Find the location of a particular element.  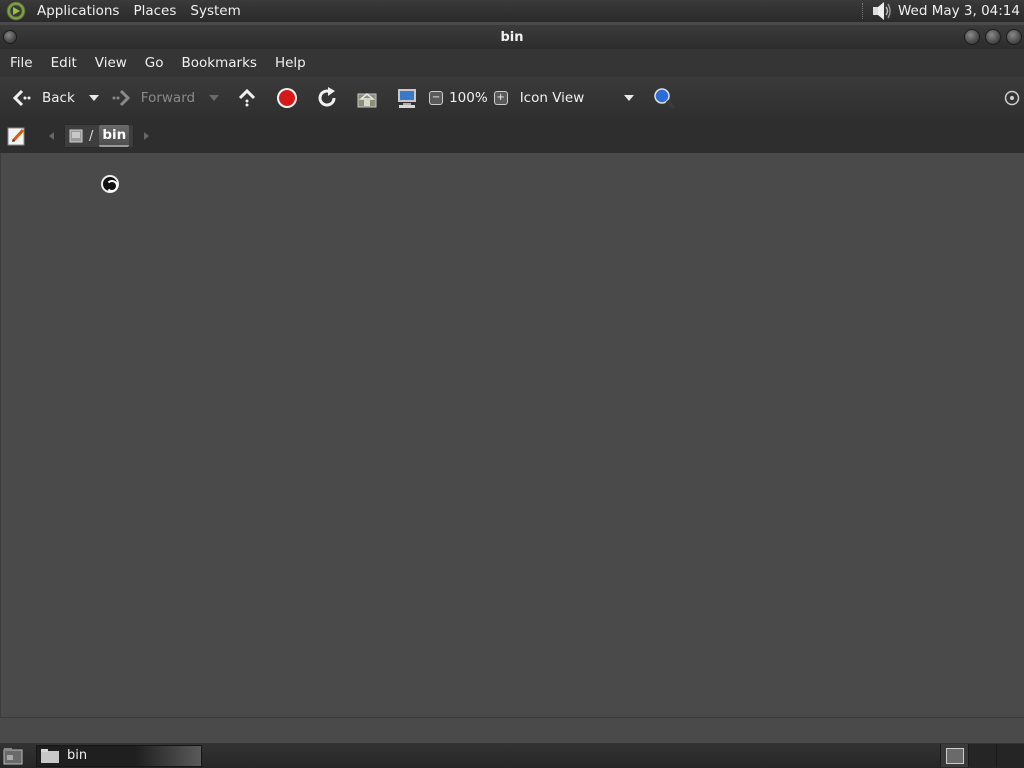

window-title: bin is located at coordinates (512, 37).